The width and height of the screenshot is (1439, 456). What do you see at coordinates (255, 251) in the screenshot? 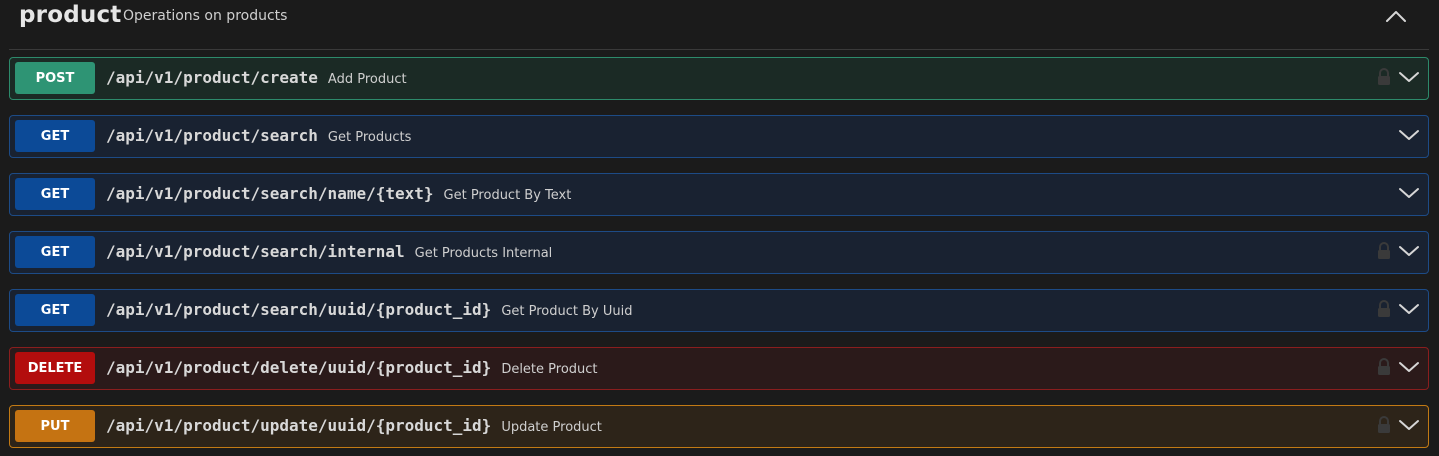
I see `path-text: /api/v1/product/search/internal` at bounding box center [255, 251].